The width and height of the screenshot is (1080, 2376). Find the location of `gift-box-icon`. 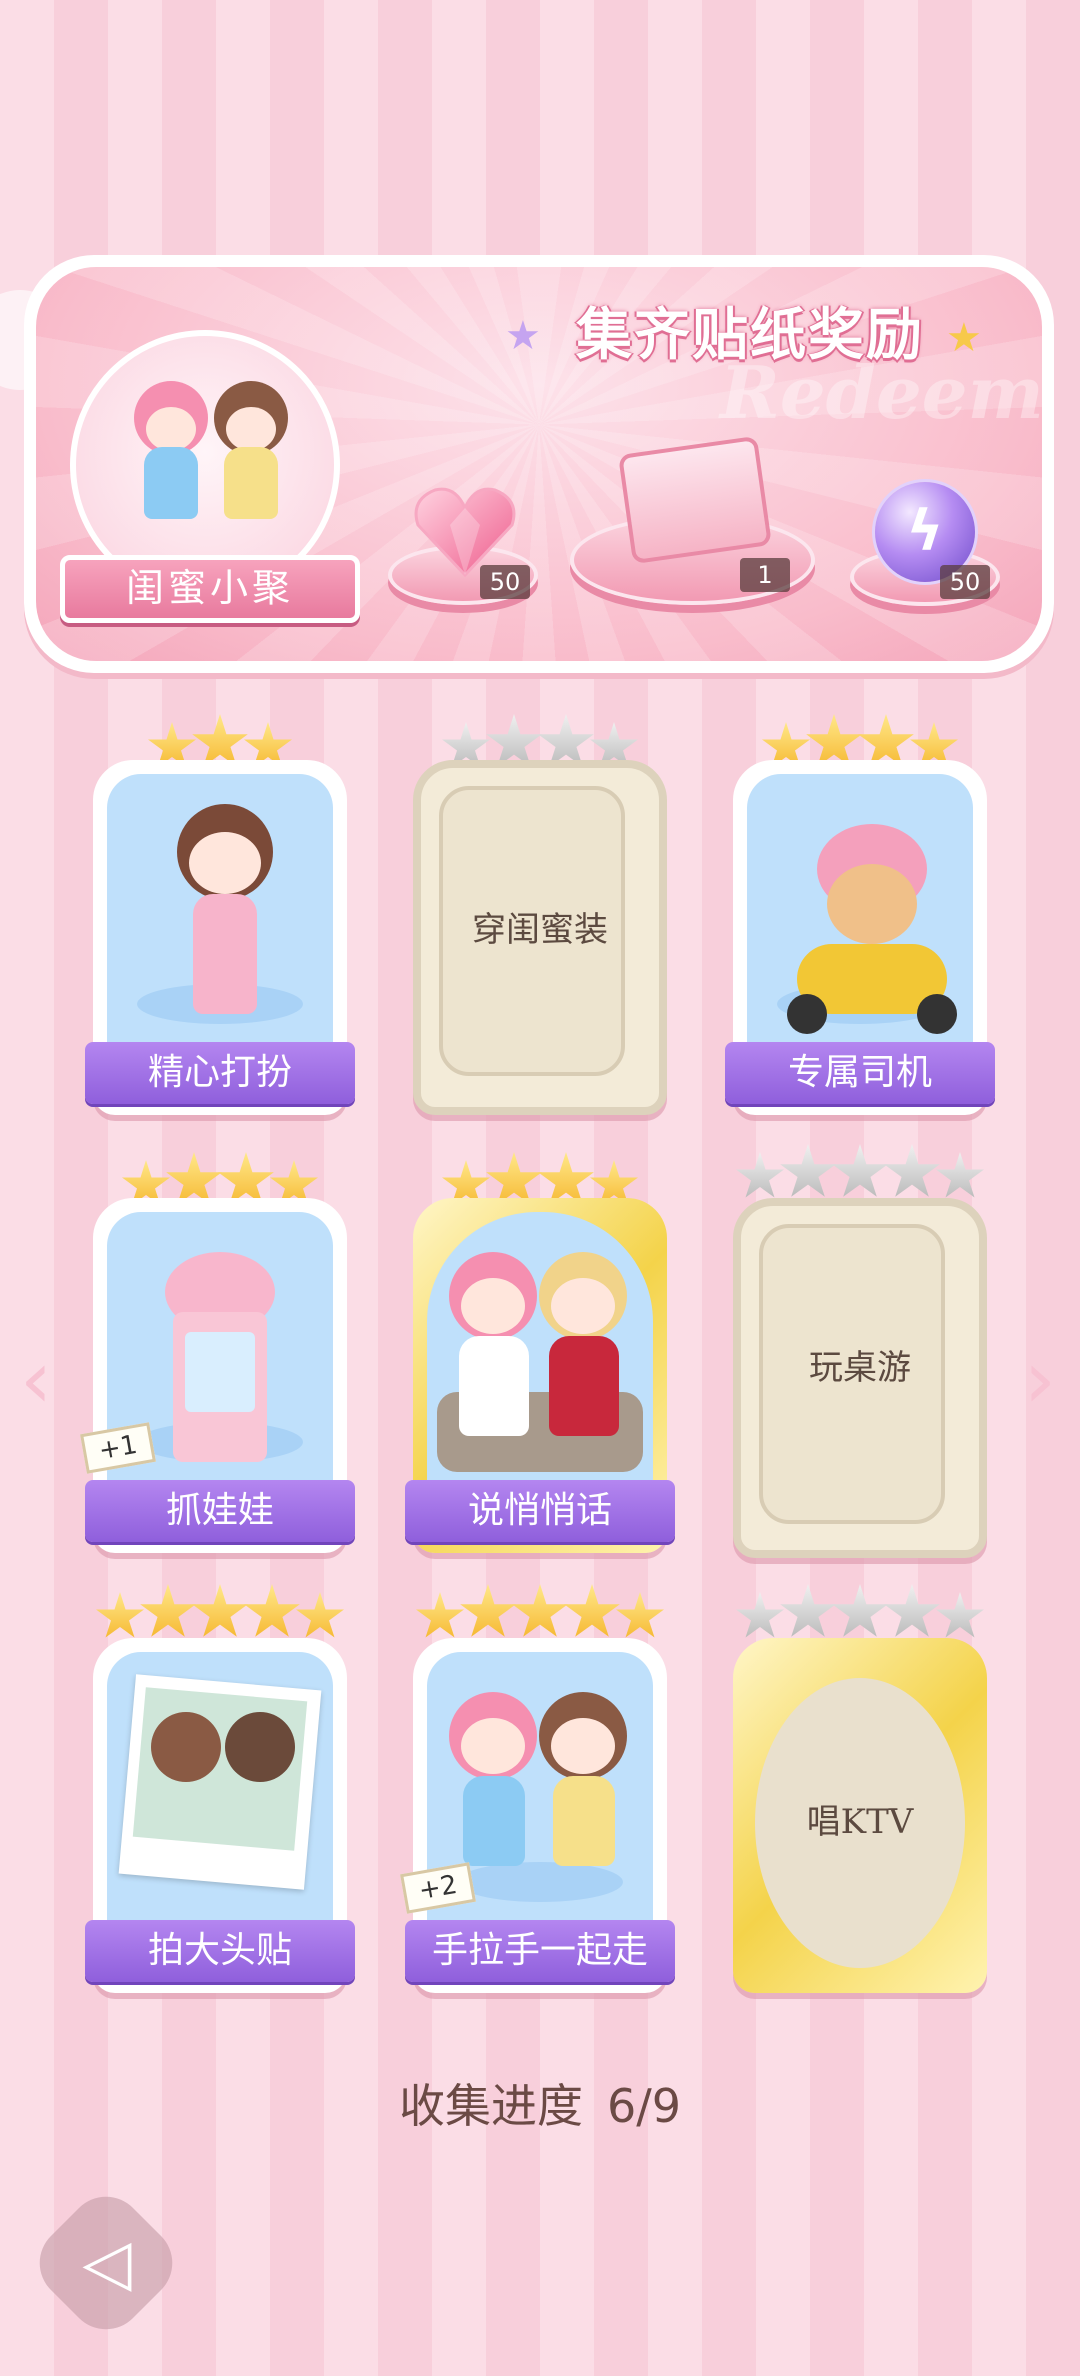

gift-box-icon is located at coordinates (695, 500).